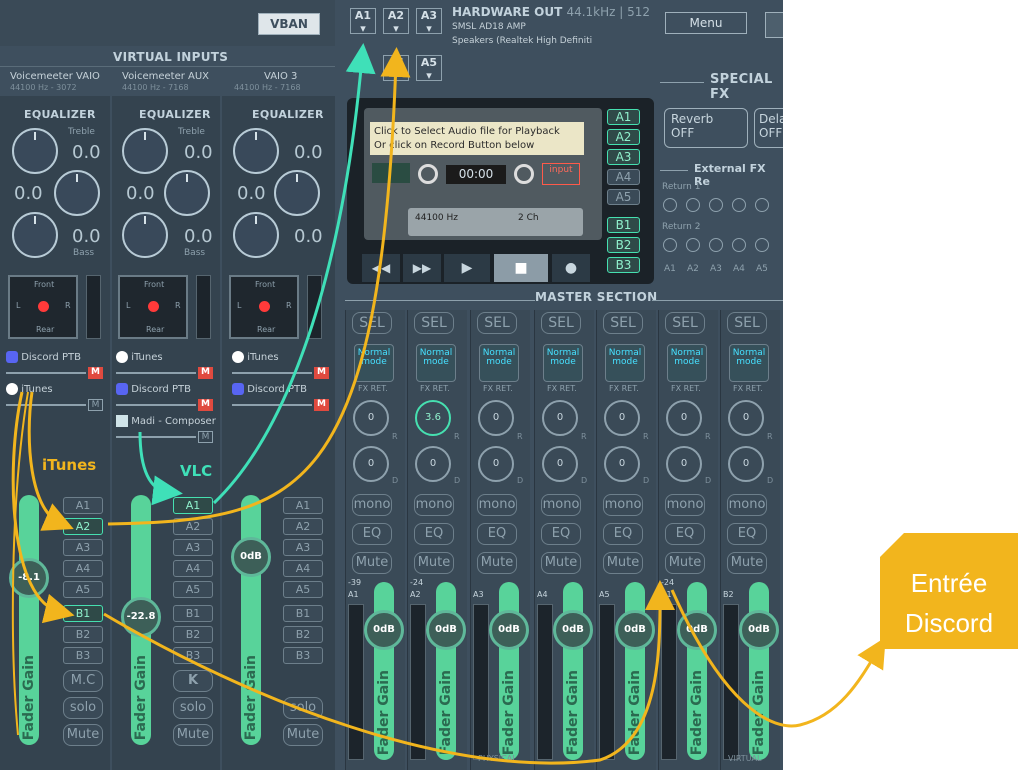  Describe the element at coordinates (294, 274) in the screenshot. I see `a1-to-hw-arrow` at that location.